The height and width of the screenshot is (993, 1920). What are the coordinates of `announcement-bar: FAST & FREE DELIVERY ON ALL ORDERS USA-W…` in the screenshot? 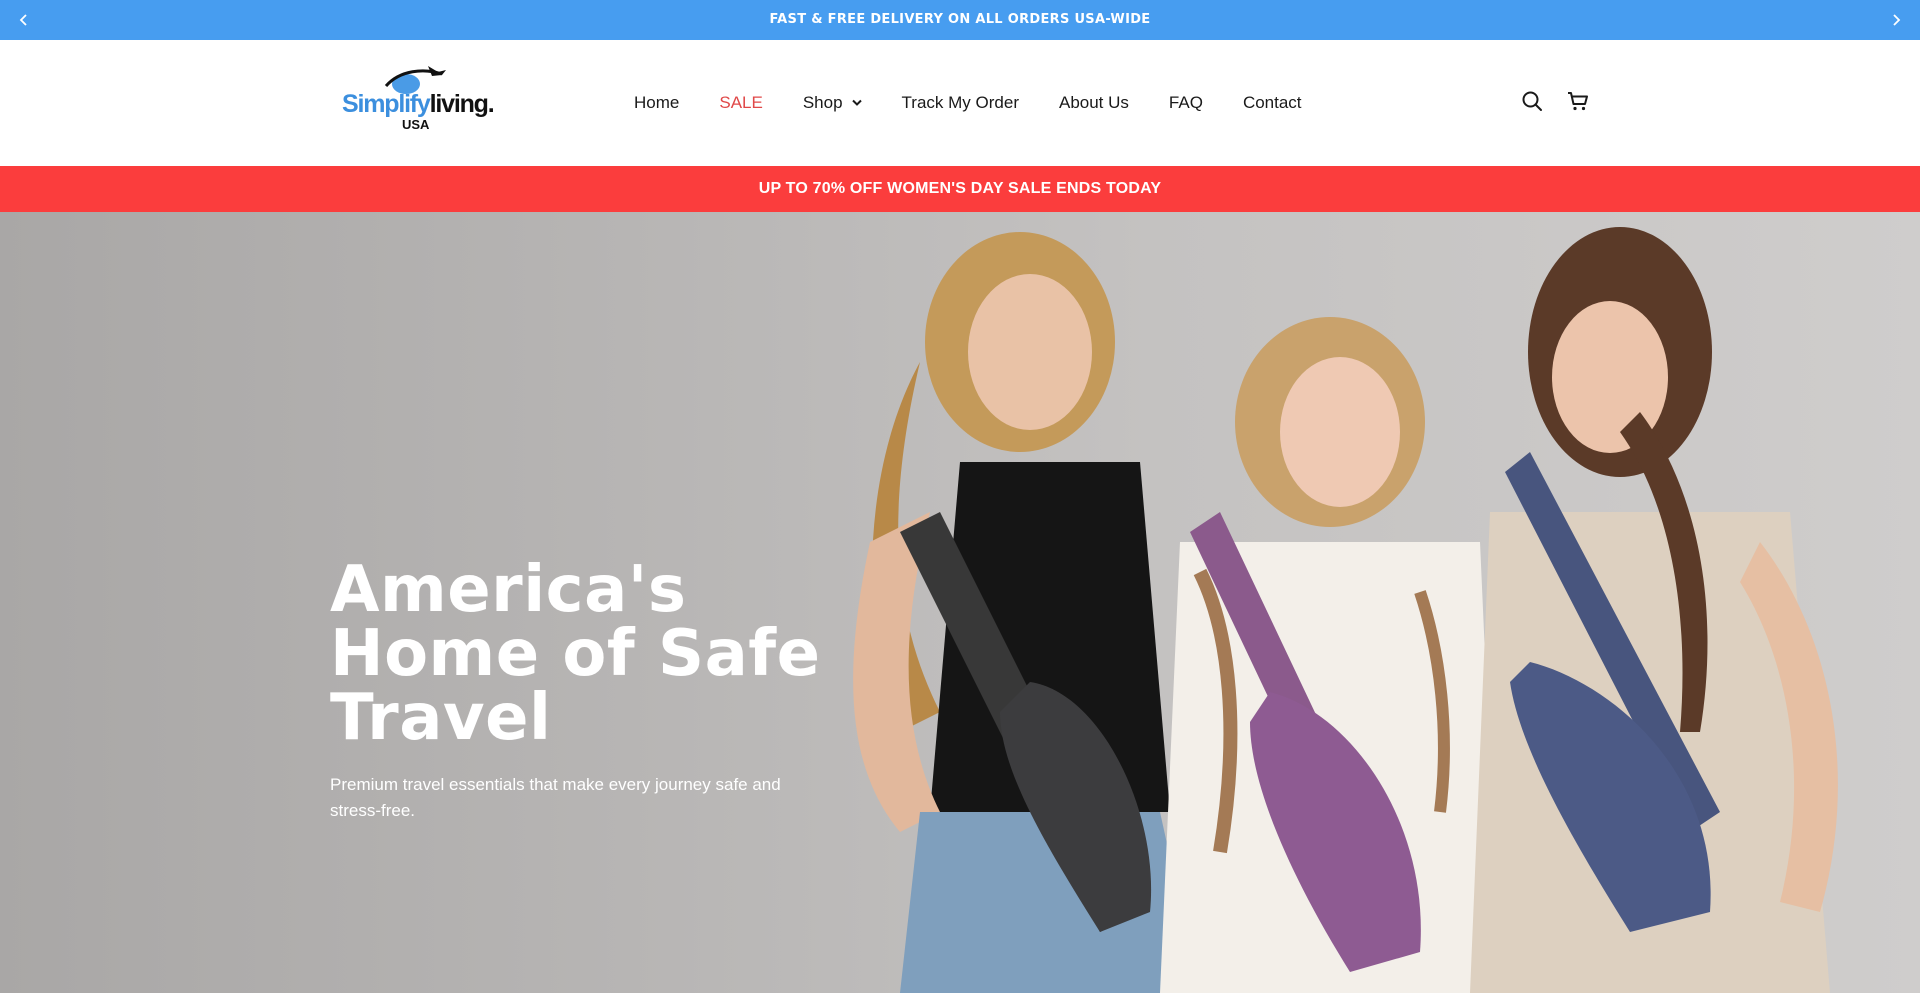 It's located at (960, 20).